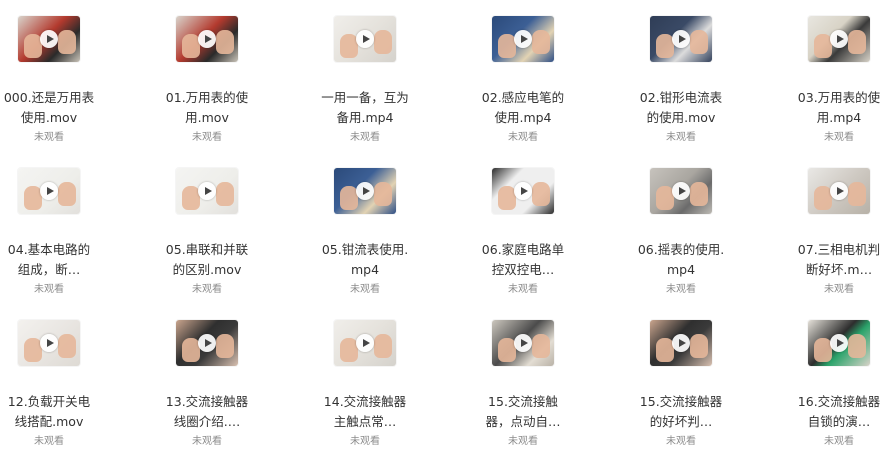  What do you see at coordinates (49, 411) in the screenshot?
I see `video-title: 12.负载开关电线搭配.mov` at bounding box center [49, 411].